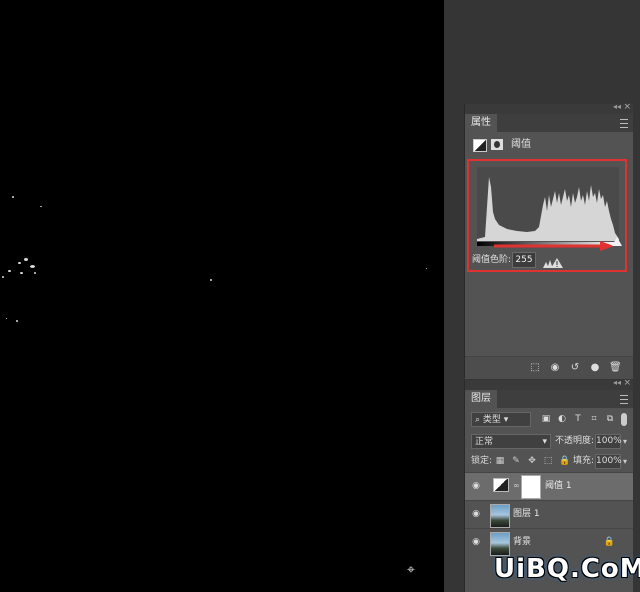 This screenshot has width=640, height=592. I want to click on layer-row: ◉ ∞ 阈值 1, so click(549, 486).